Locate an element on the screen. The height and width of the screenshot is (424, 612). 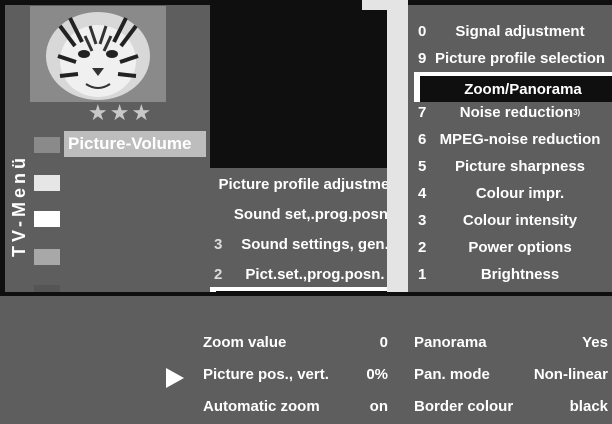
setting-label: Pan. mode is located at coordinates (452, 374).